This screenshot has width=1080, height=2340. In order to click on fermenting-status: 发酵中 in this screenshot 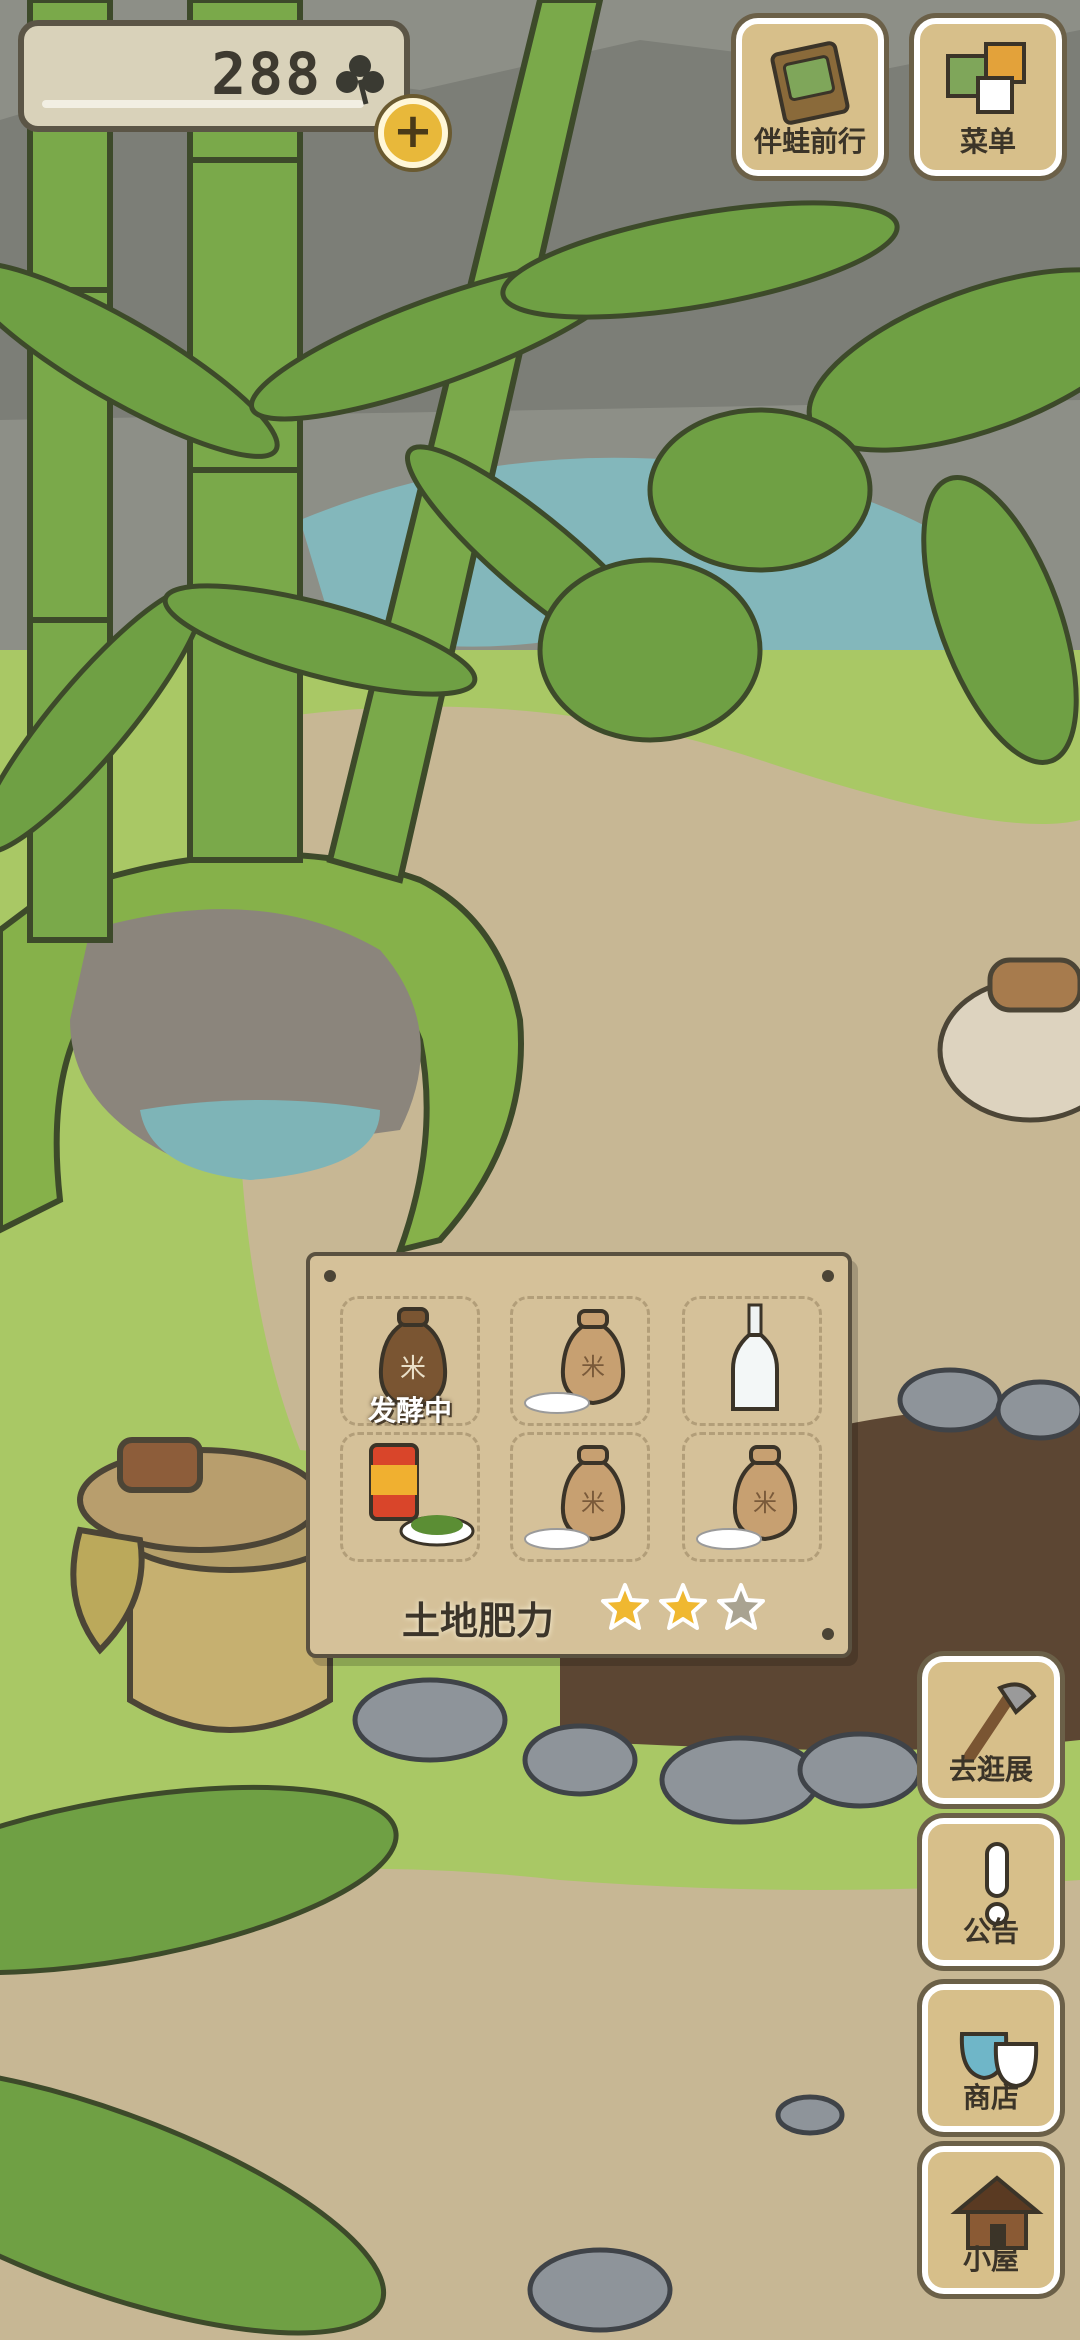, I will do `click(409, 1410)`.